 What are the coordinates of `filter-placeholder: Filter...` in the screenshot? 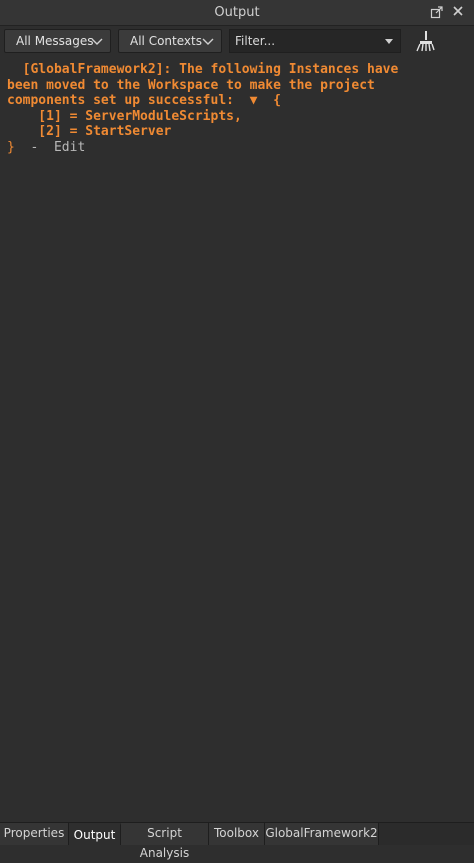 It's located at (255, 41).